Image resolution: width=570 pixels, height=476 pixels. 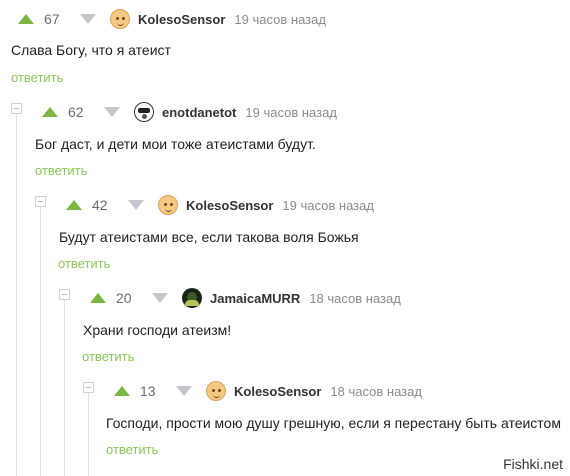 I want to click on comment-header: 67 KolesoSensor 19 часов назад, so click(x=172, y=19).